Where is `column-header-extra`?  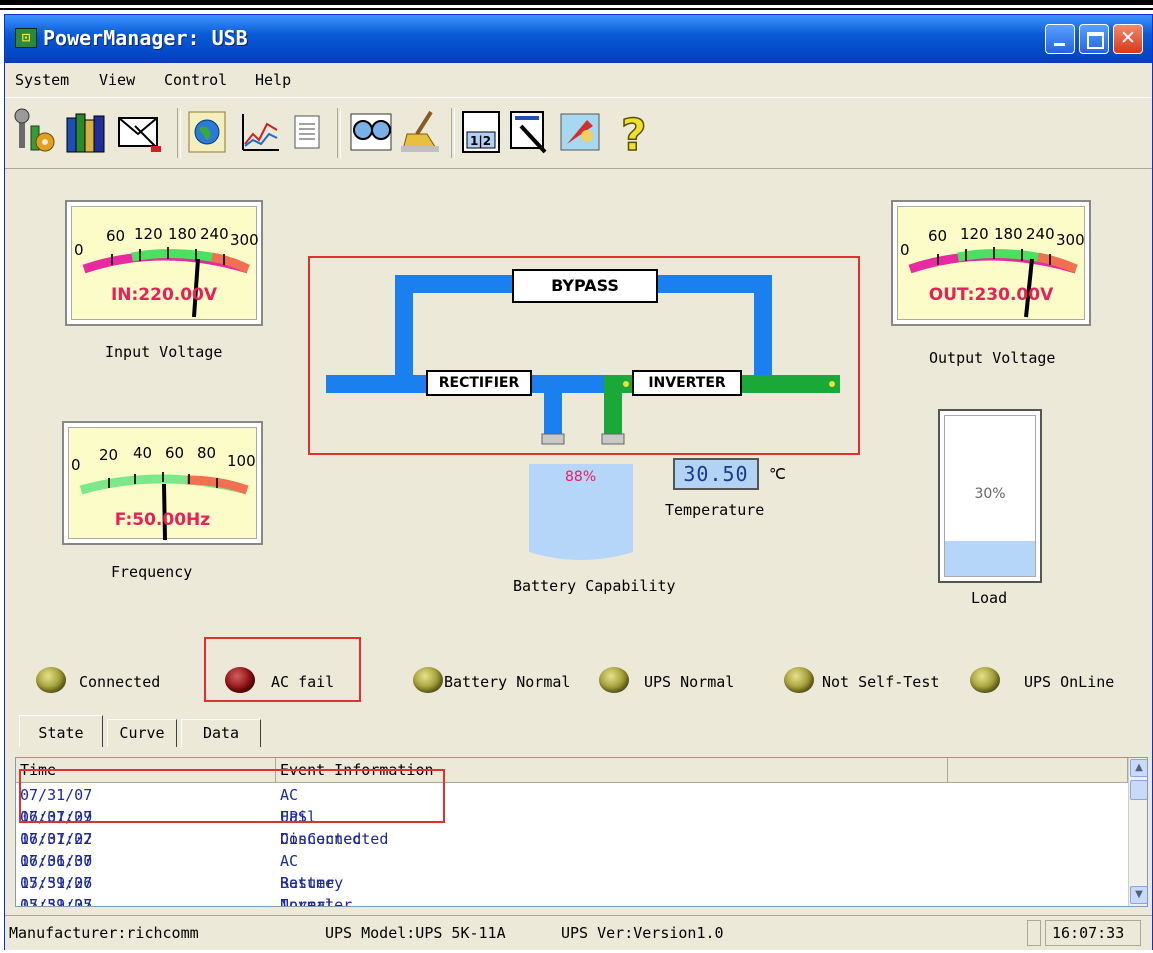 column-header-extra is located at coordinates (1038, 770).